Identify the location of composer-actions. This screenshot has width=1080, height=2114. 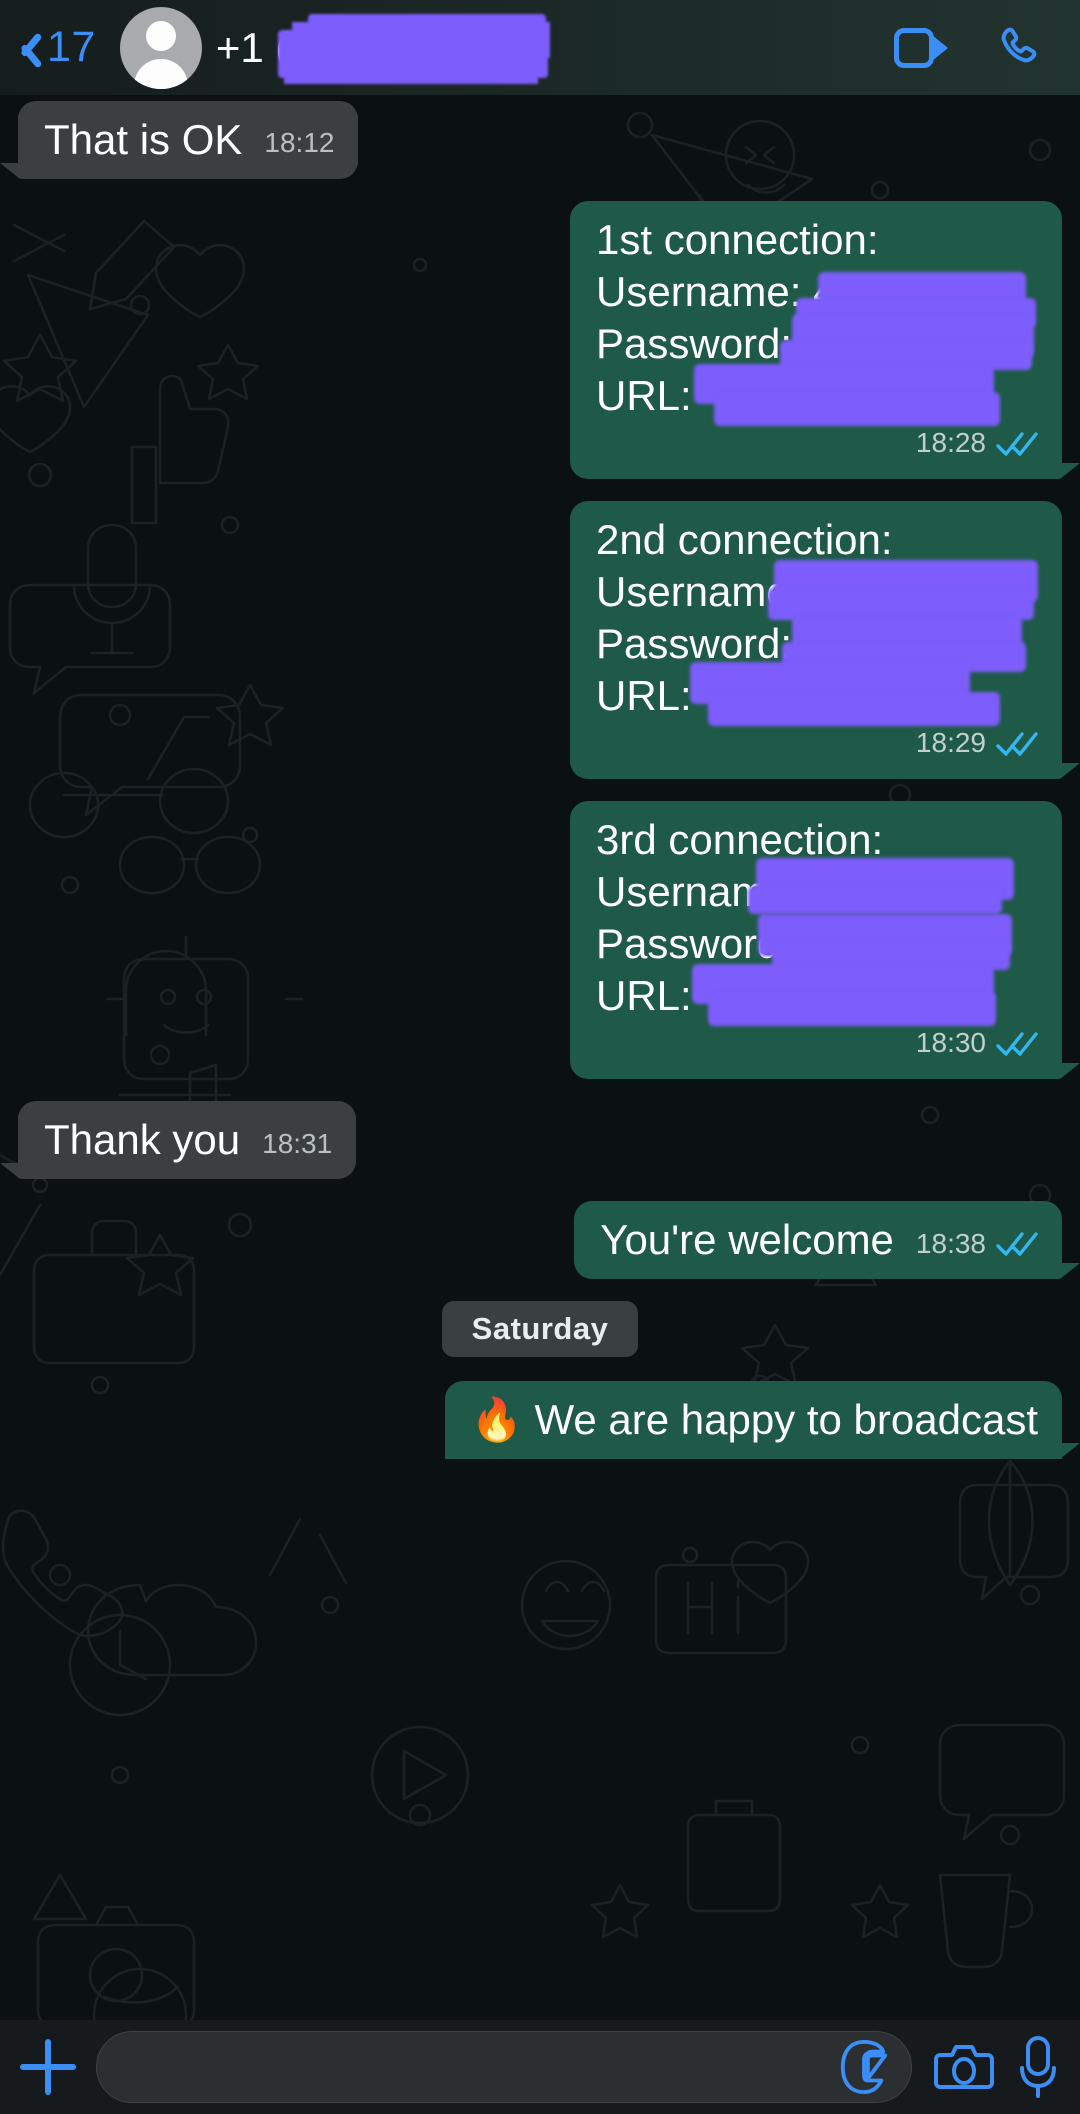
(995, 2067).